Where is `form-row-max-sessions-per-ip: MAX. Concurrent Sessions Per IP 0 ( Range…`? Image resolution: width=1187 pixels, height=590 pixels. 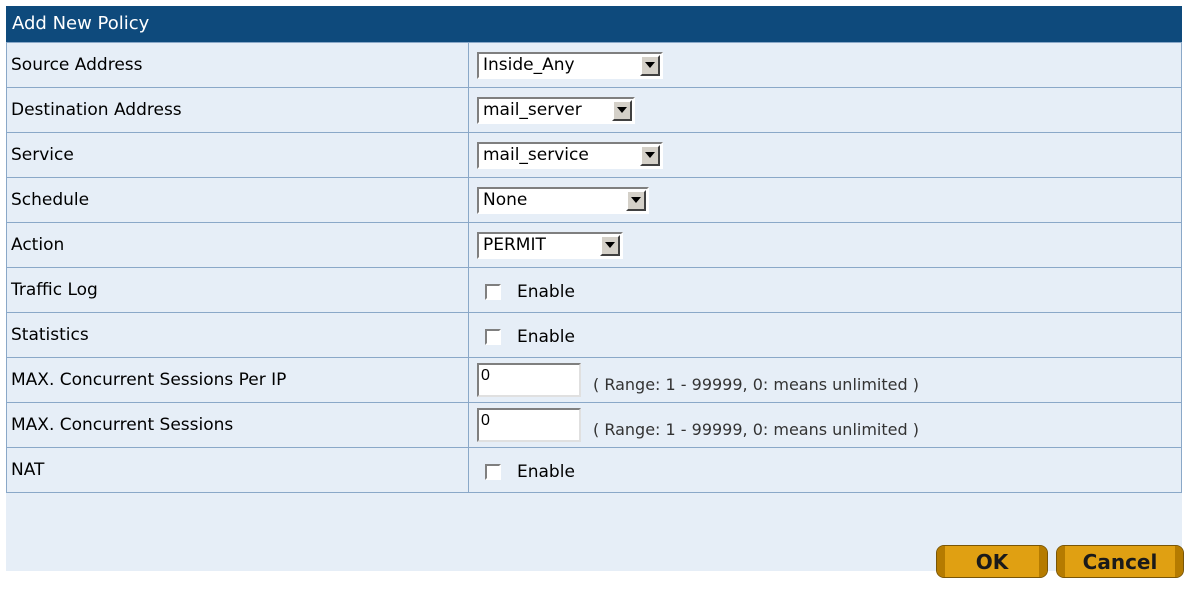 form-row-max-sessions-per-ip: MAX. Concurrent Sessions Per IP 0 ( Range… is located at coordinates (594, 380).